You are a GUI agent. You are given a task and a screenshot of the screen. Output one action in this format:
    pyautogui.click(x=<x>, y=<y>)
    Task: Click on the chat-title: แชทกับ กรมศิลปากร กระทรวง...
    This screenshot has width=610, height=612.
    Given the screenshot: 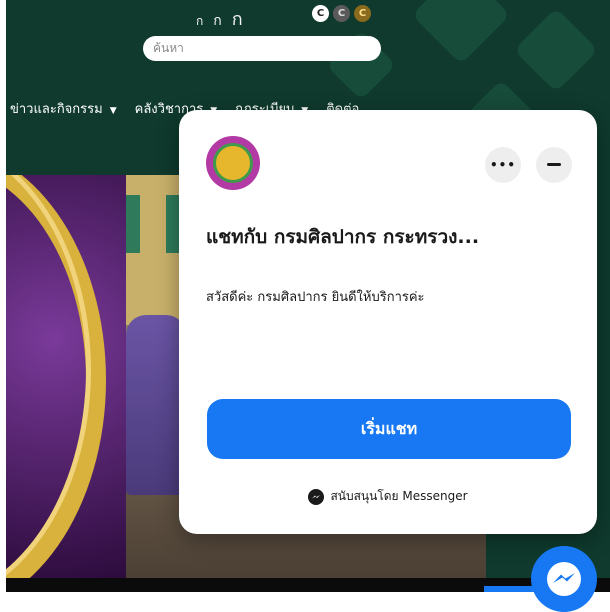 What is the action you would take?
    pyautogui.click(x=343, y=237)
    